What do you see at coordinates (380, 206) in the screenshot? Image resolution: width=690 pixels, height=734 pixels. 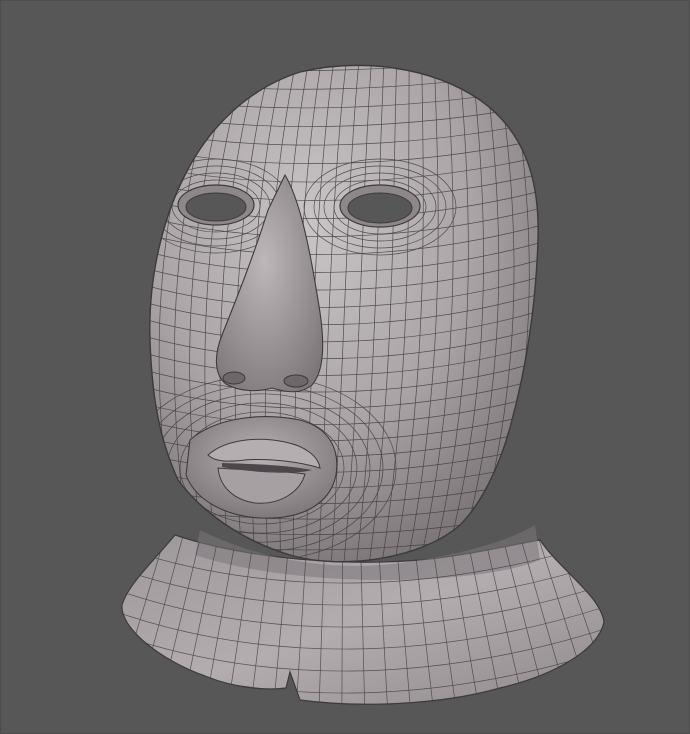 I see `right-eye-socket` at bounding box center [380, 206].